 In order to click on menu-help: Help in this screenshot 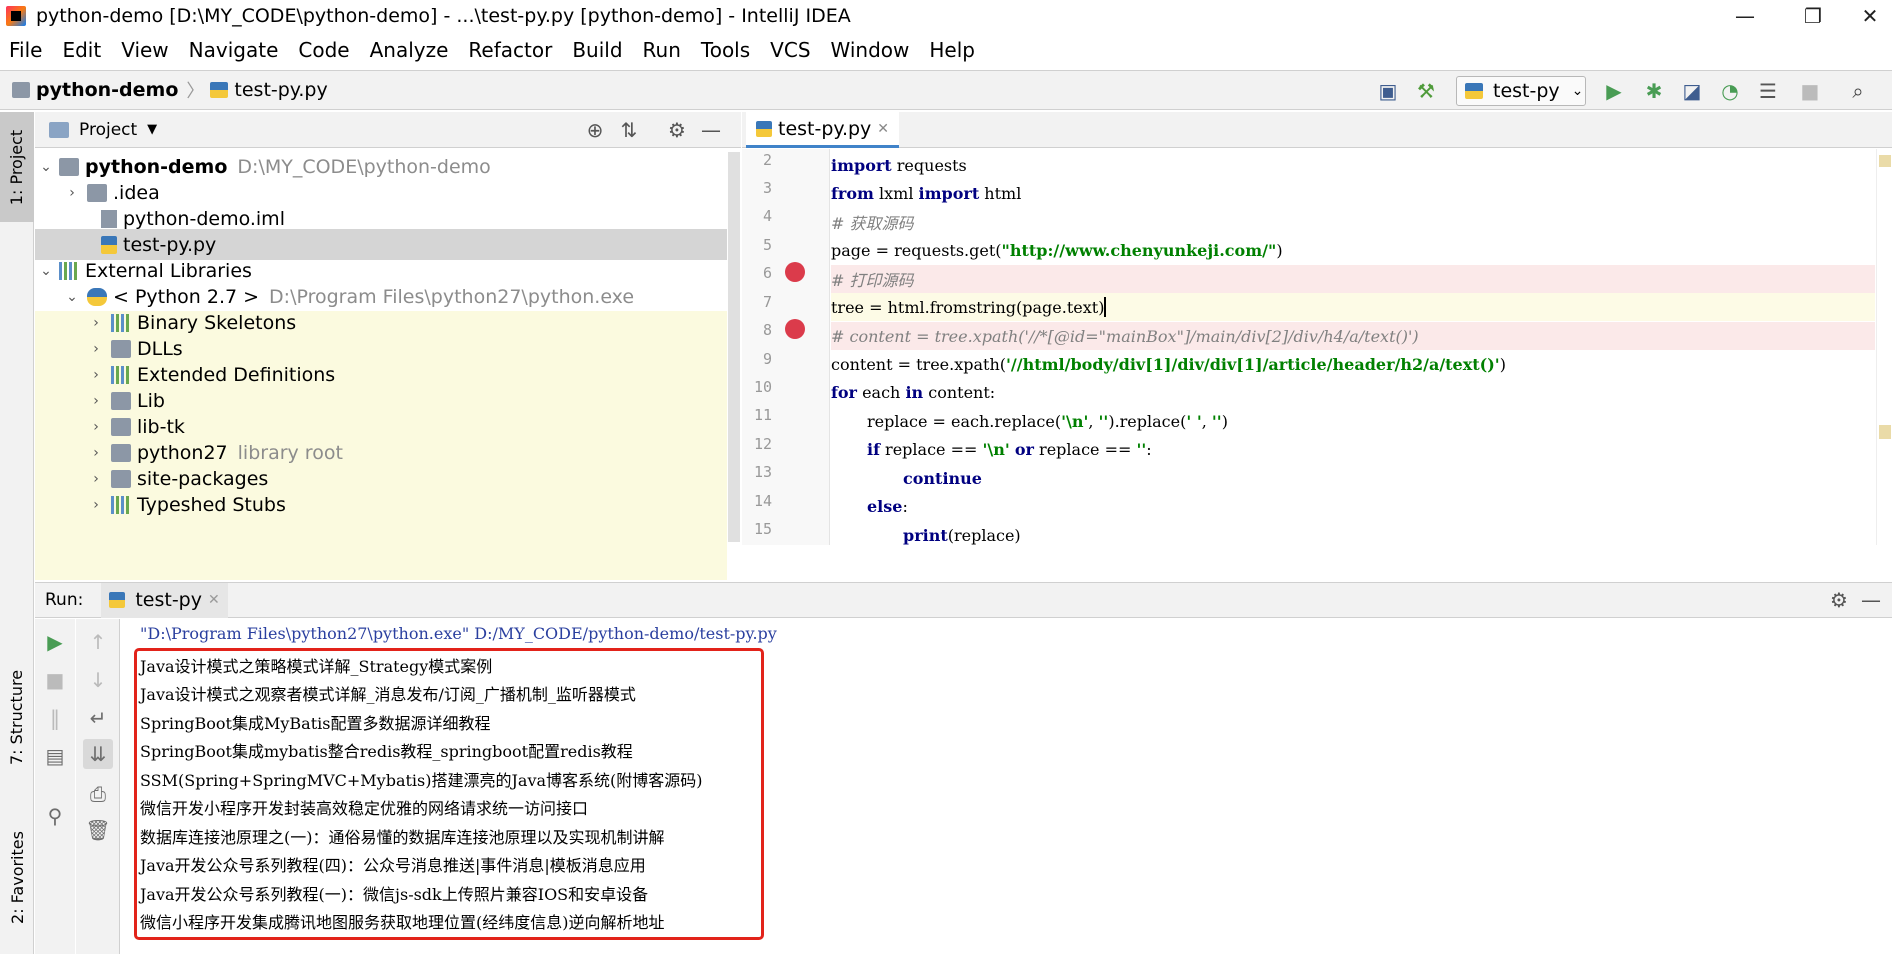, I will do `click(952, 50)`.